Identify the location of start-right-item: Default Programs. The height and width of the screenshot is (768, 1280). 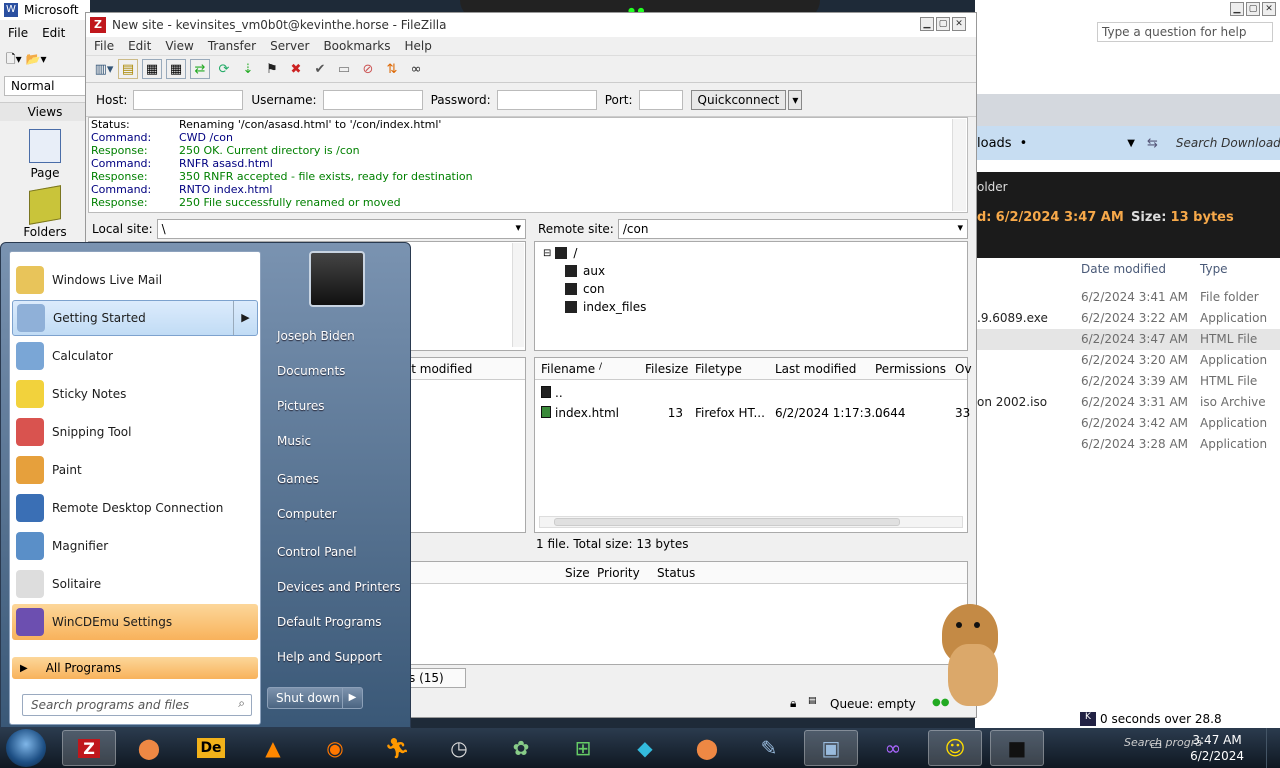
(329, 622).